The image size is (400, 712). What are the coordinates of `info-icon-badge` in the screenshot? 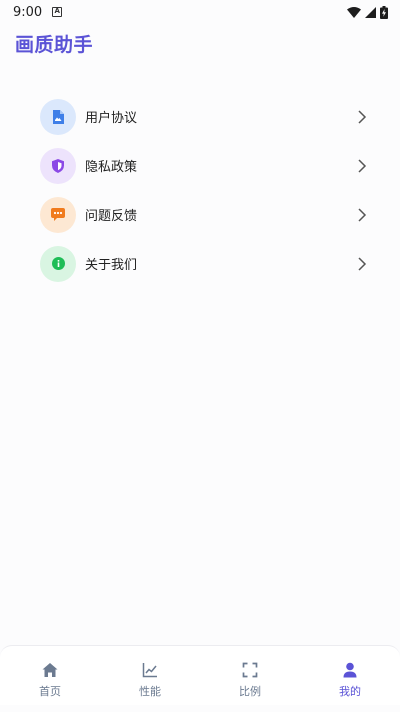 It's located at (58, 263).